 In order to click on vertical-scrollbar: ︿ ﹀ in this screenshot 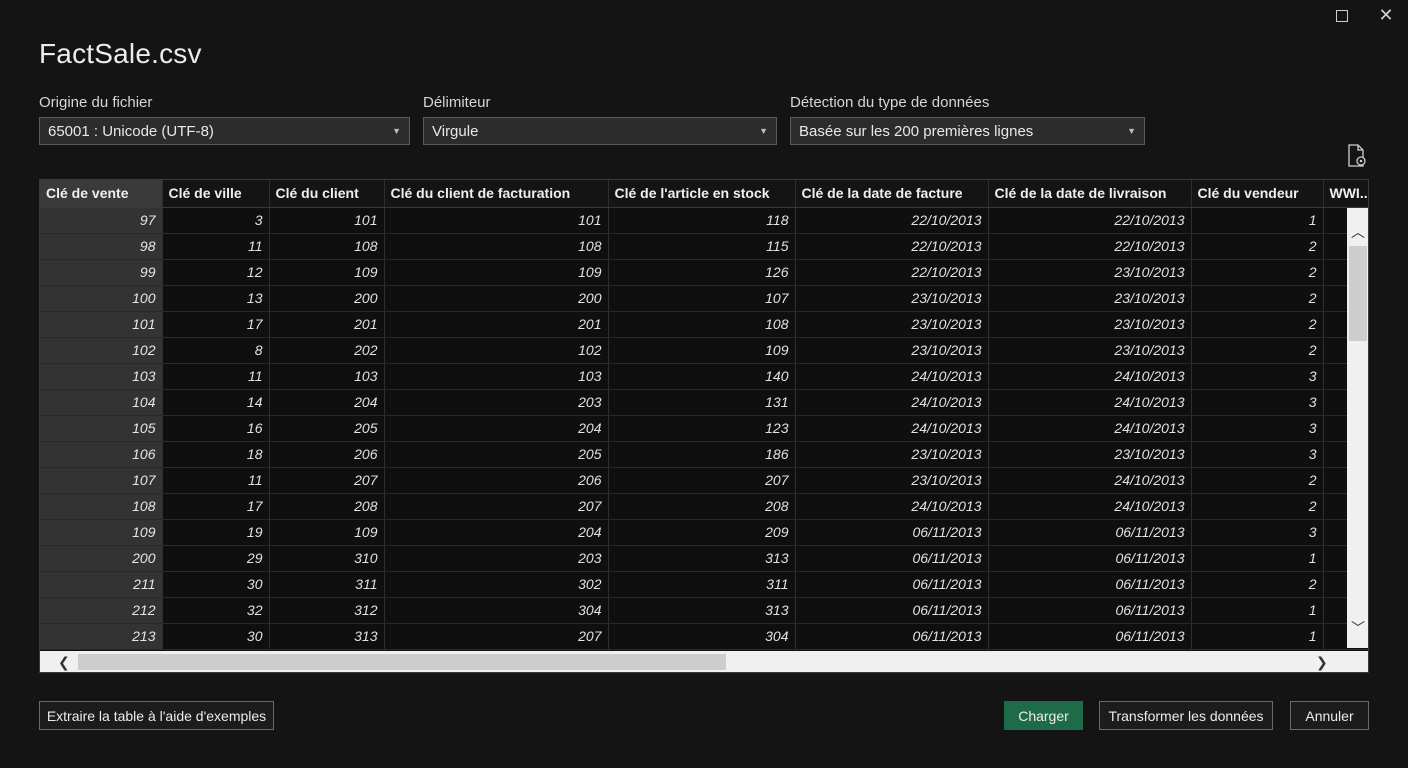, I will do `click(1357, 428)`.